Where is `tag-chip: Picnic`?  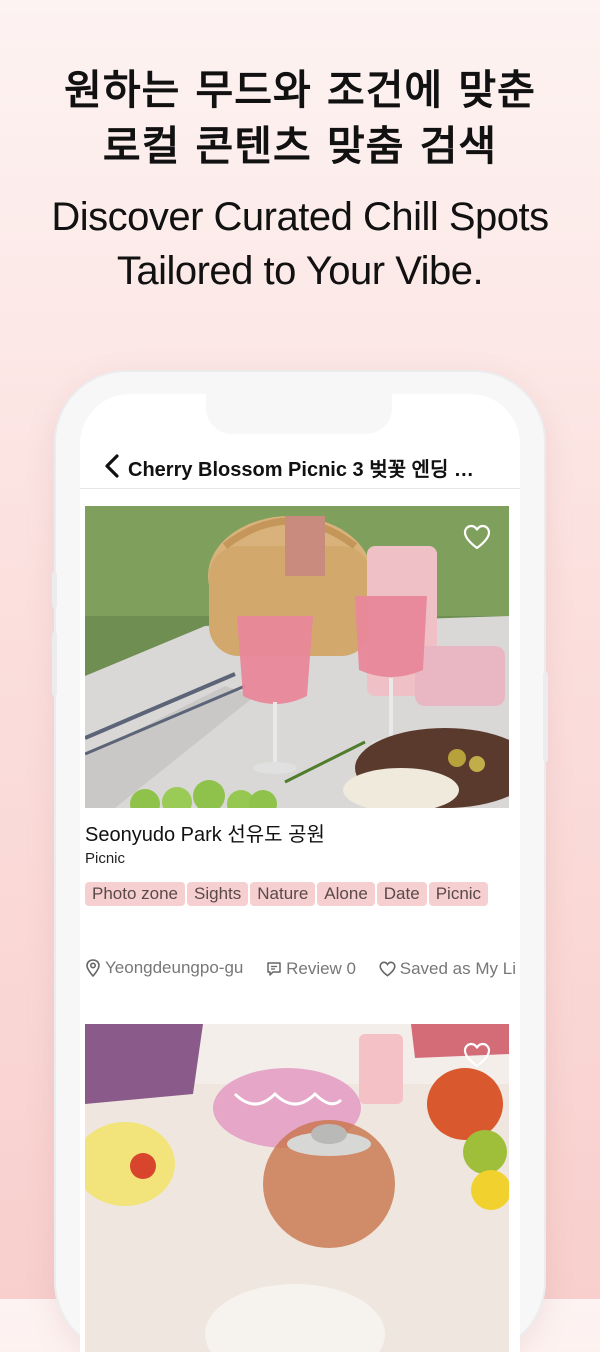
tag-chip: Picnic is located at coordinates (458, 894).